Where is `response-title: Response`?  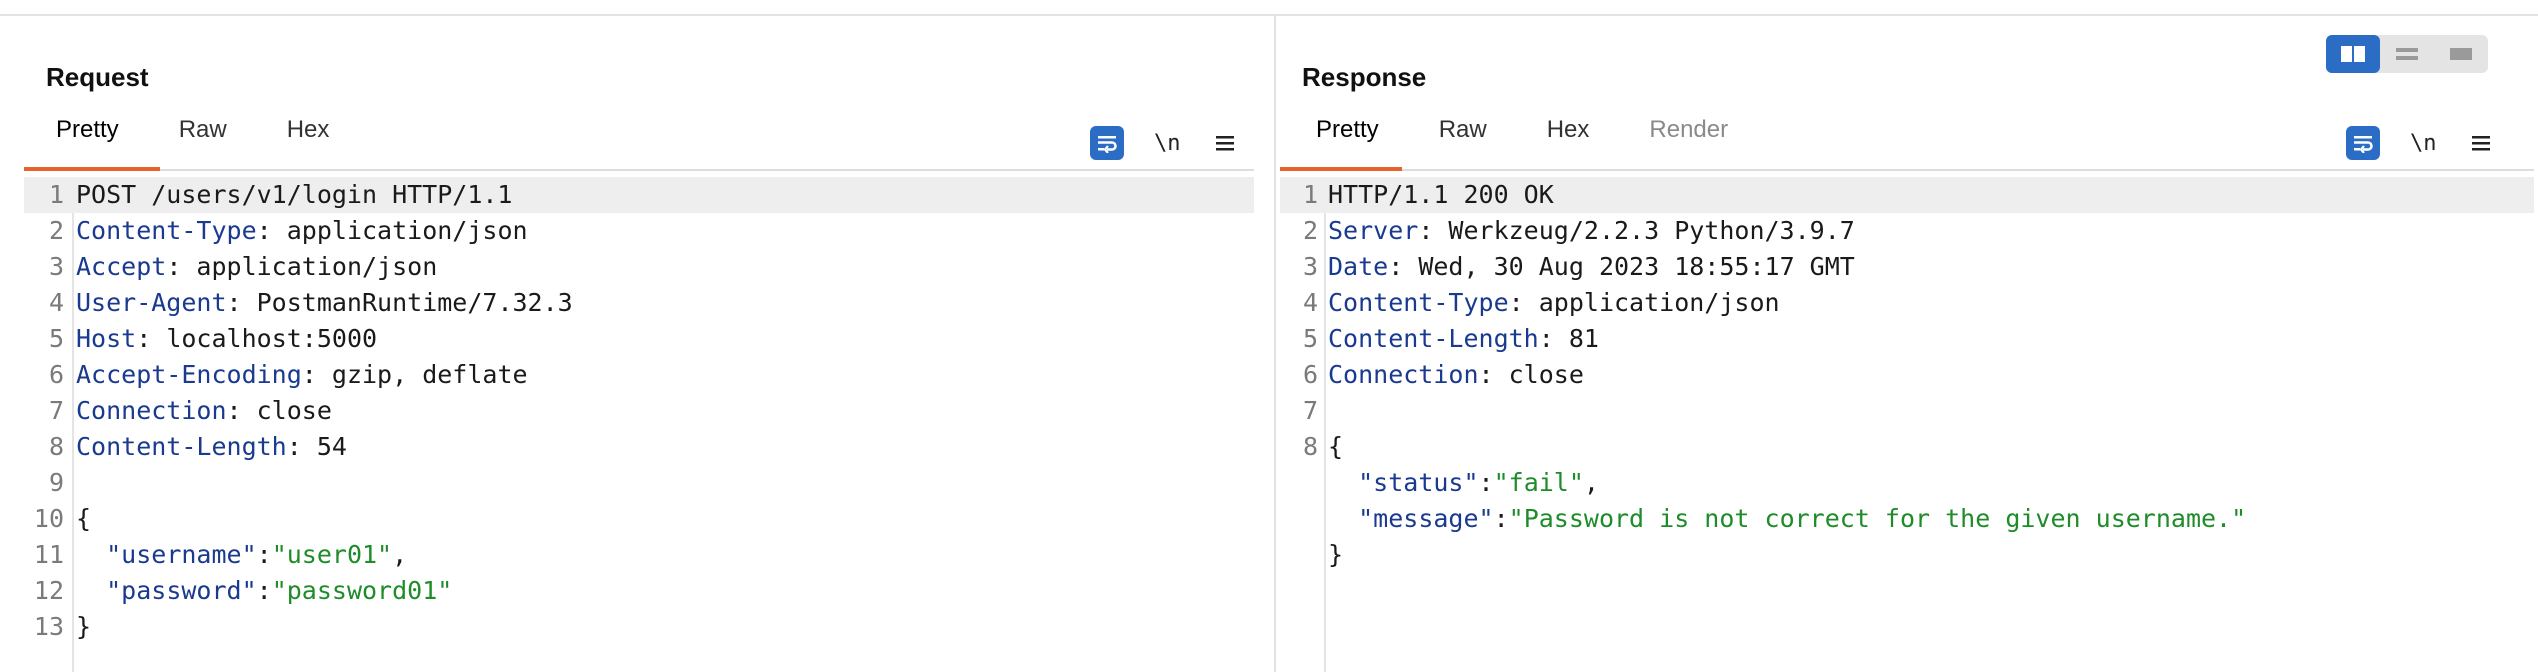 response-title: Response is located at coordinates (1364, 77).